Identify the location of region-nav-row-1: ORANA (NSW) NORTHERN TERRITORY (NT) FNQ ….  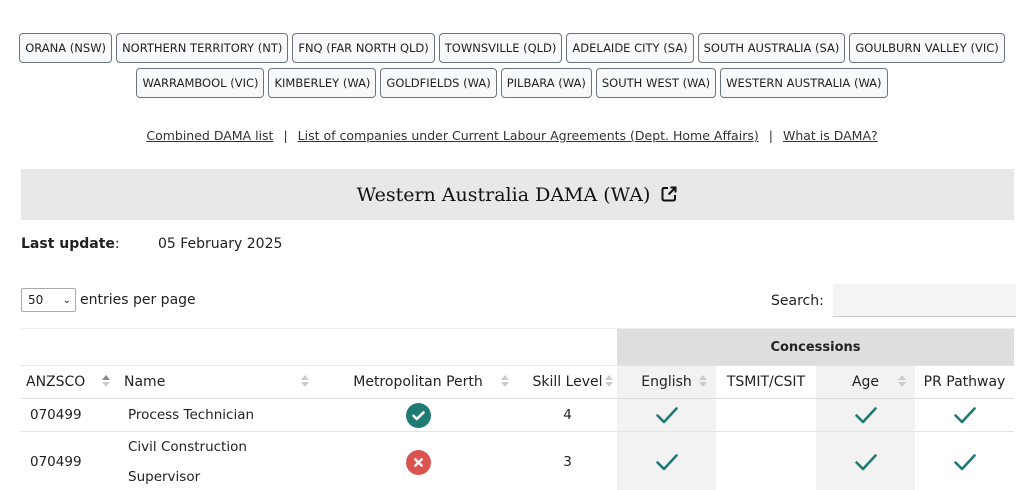
(512, 48).